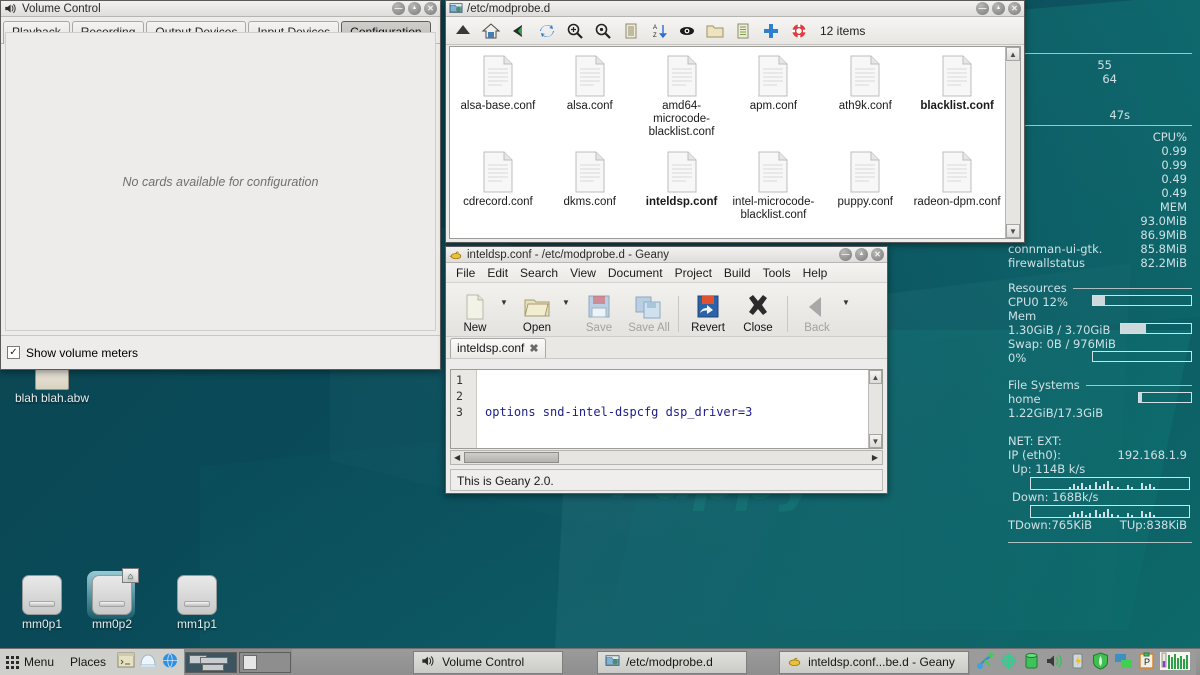 Image resolution: width=1200 pixels, height=675 pixels. What do you see at coordinates (126, 662) in the screenshot?
I see `terminal-icon` at bounding box center [126, 662].